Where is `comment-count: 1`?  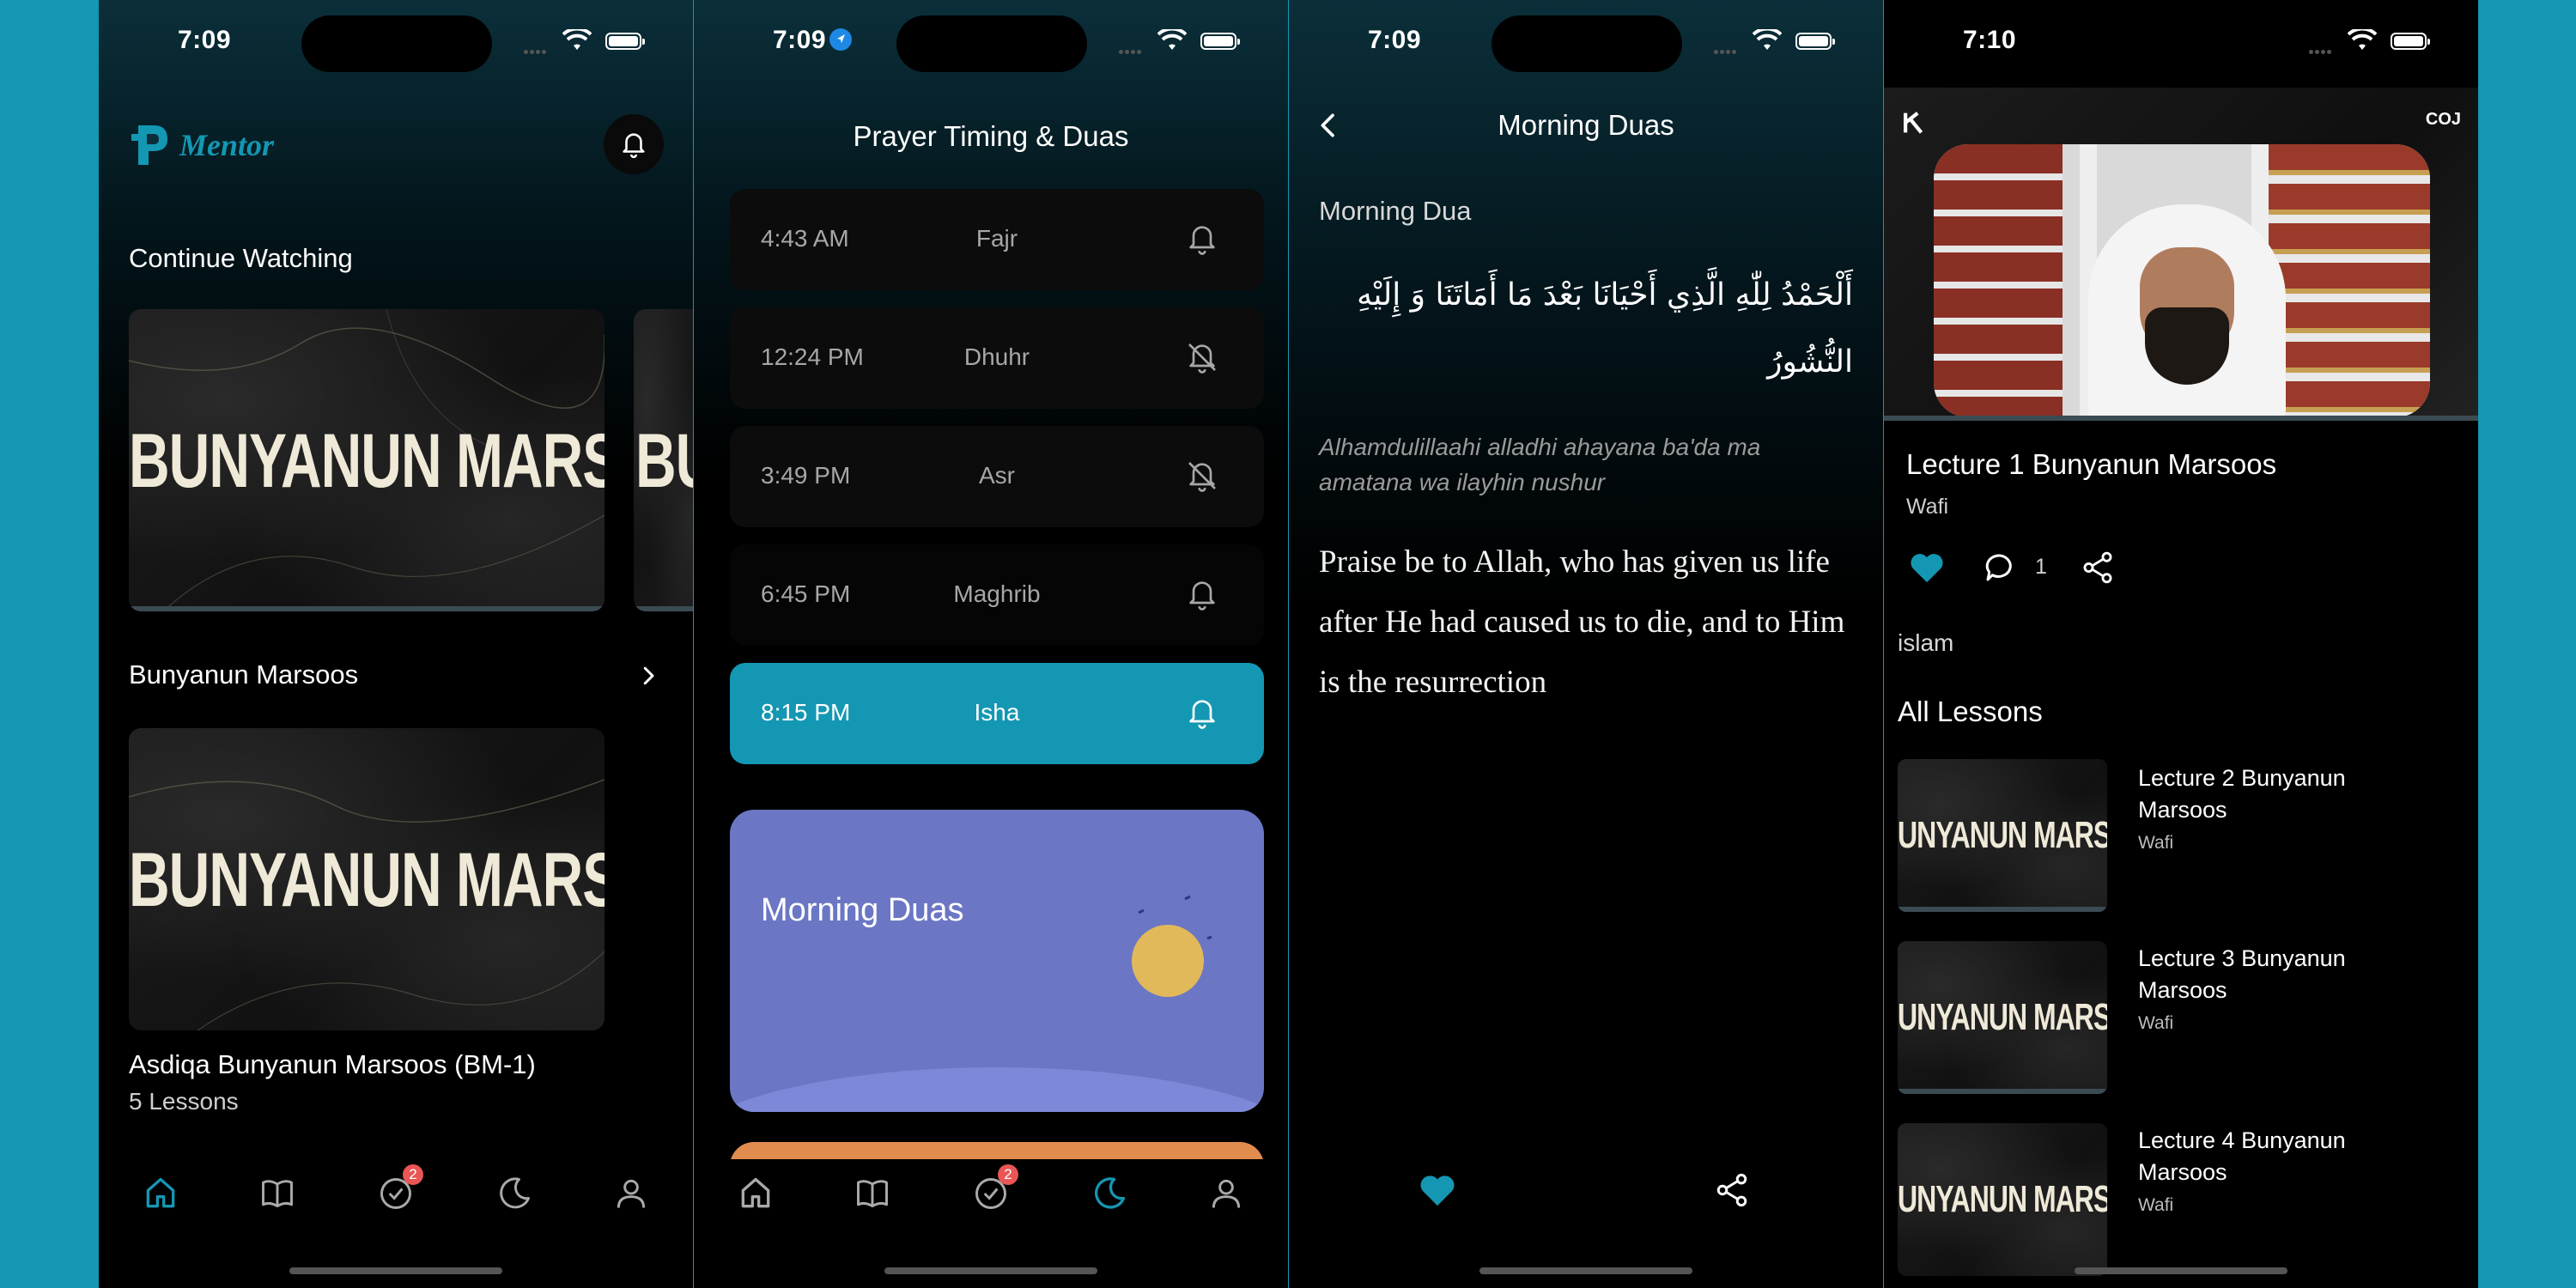
comment-count: 1 is located at coordinates (2041, 567).